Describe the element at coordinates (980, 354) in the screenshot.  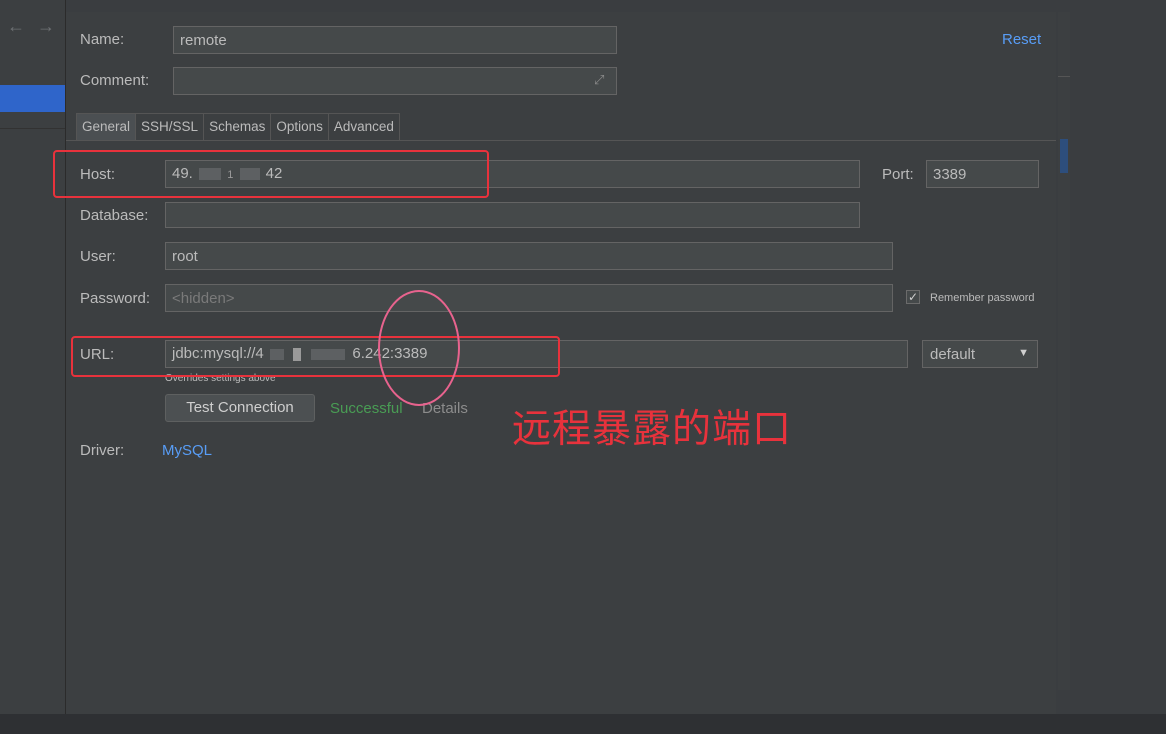
I see `url-mode-select: default ▼` at that location.